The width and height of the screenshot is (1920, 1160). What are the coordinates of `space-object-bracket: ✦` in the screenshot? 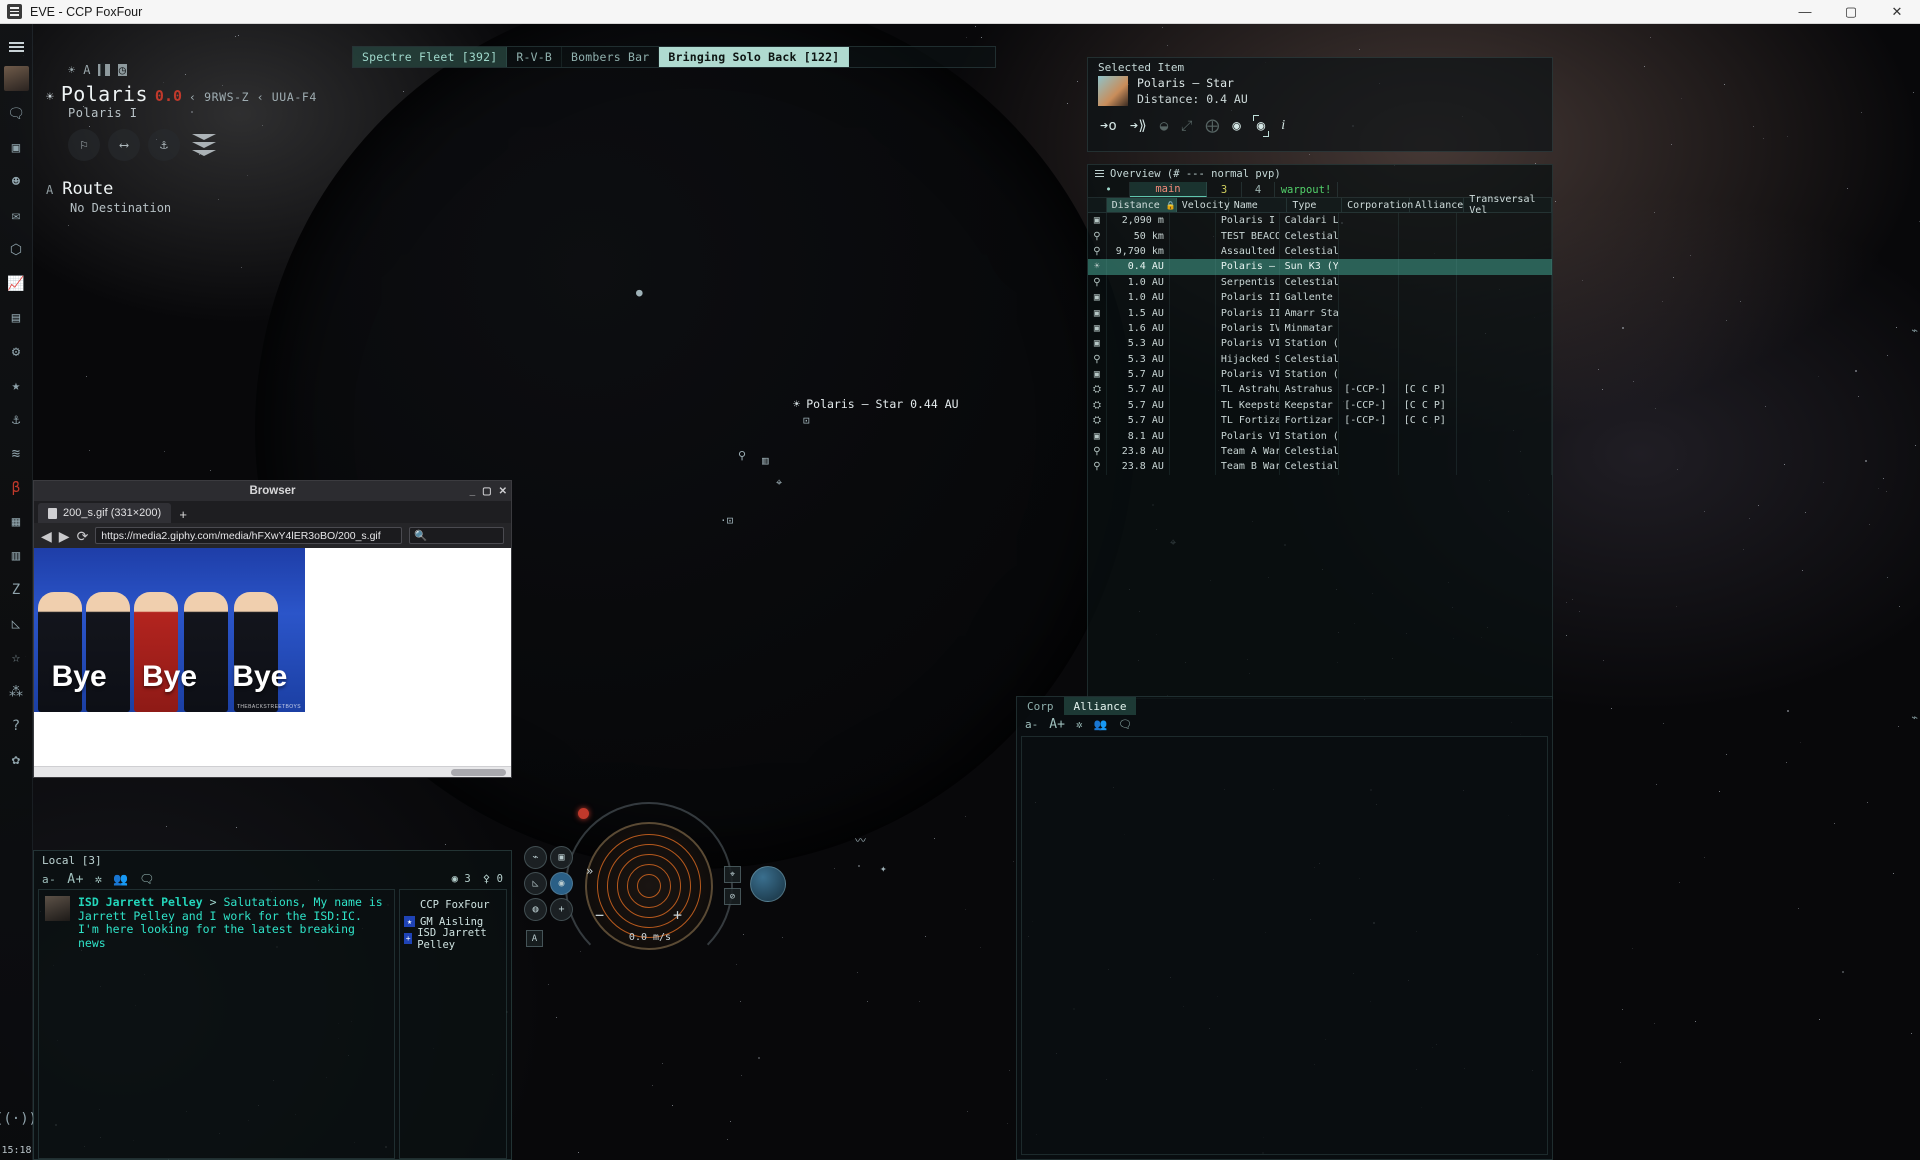 It's located at (883, 868).